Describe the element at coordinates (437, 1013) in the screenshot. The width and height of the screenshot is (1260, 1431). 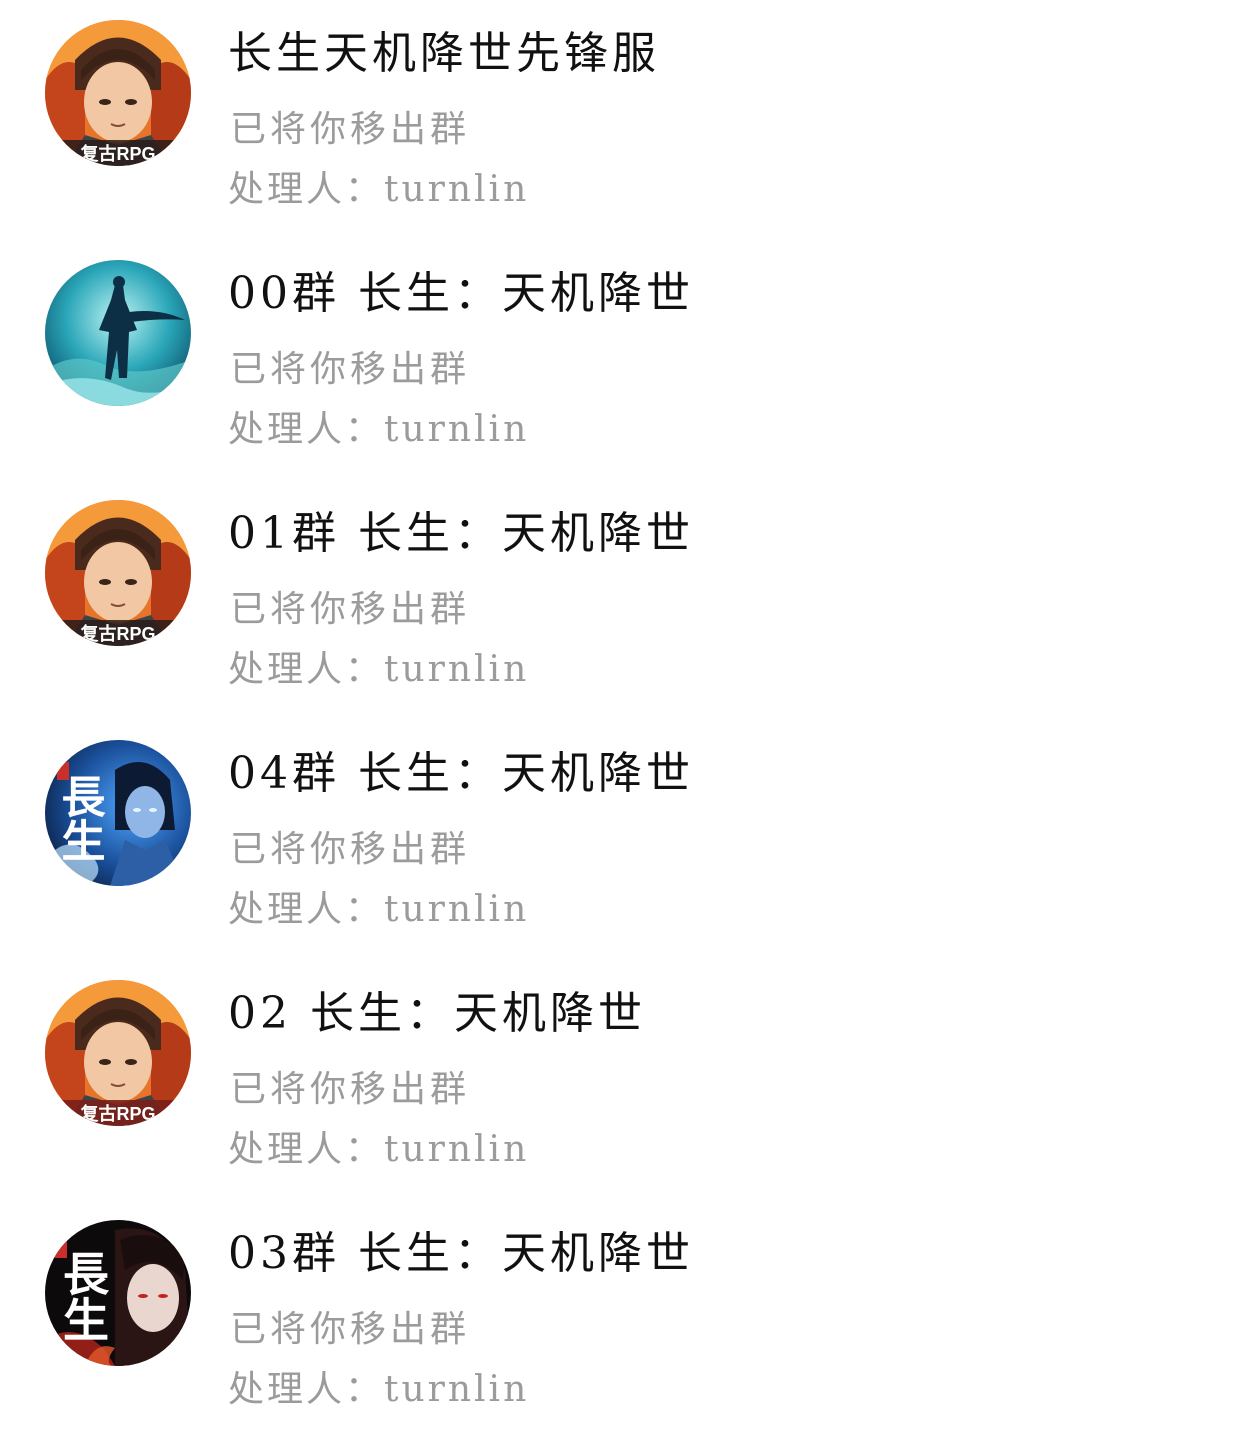
I see `group-title: 02 长生：天机降世` at that location.